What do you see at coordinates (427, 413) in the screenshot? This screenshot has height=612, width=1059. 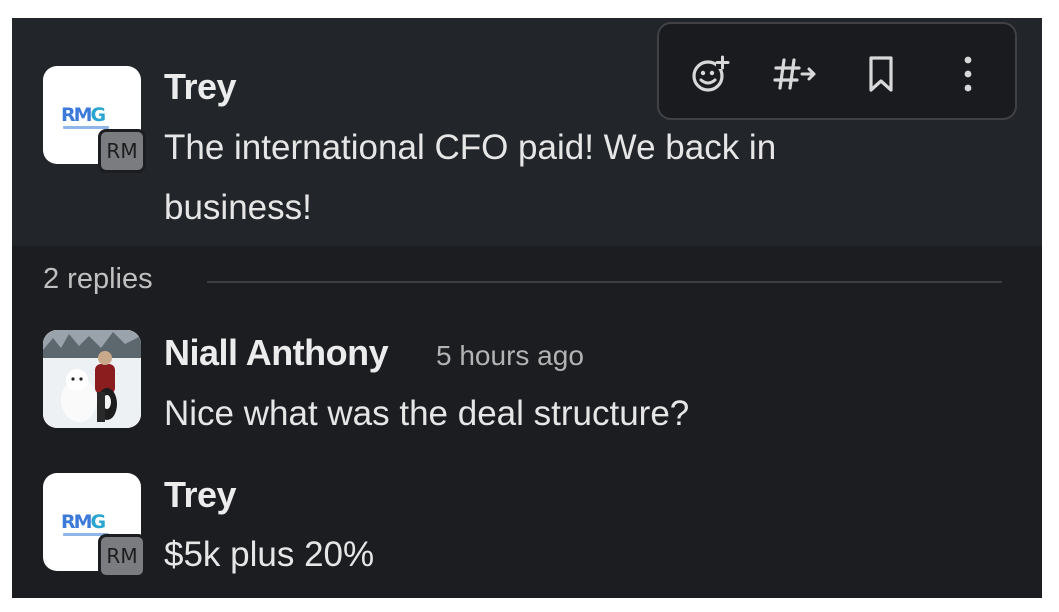 I see `message-text: Nice what was the deal structure?` at bounding box center [427, 413].